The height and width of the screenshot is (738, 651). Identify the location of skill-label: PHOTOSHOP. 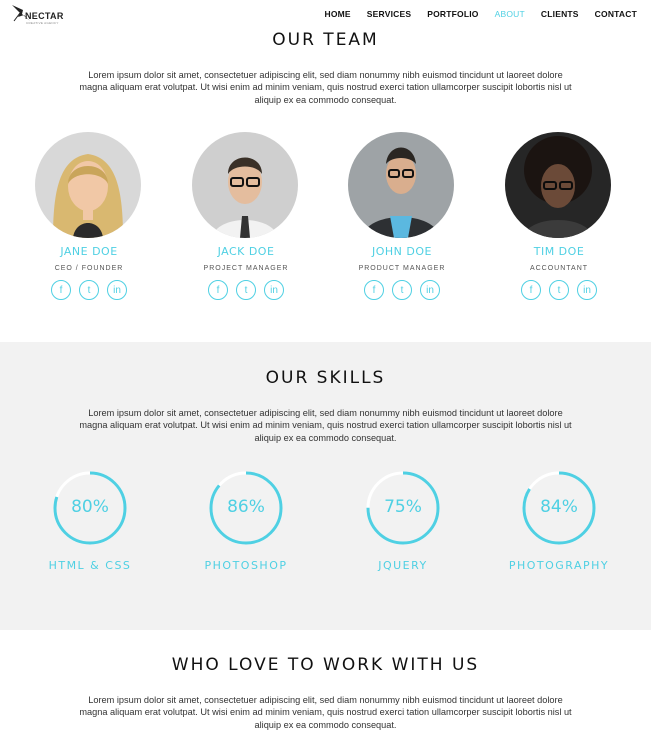
(246, 565).